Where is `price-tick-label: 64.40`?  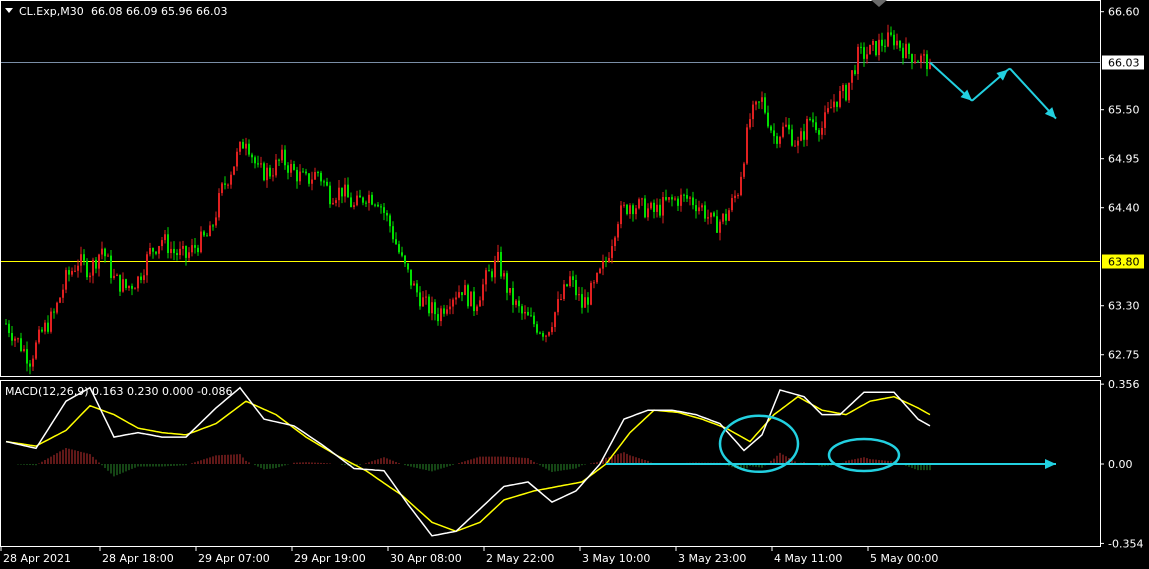 price-tick-label: 64.40 is located at coordinates (1124, 208).